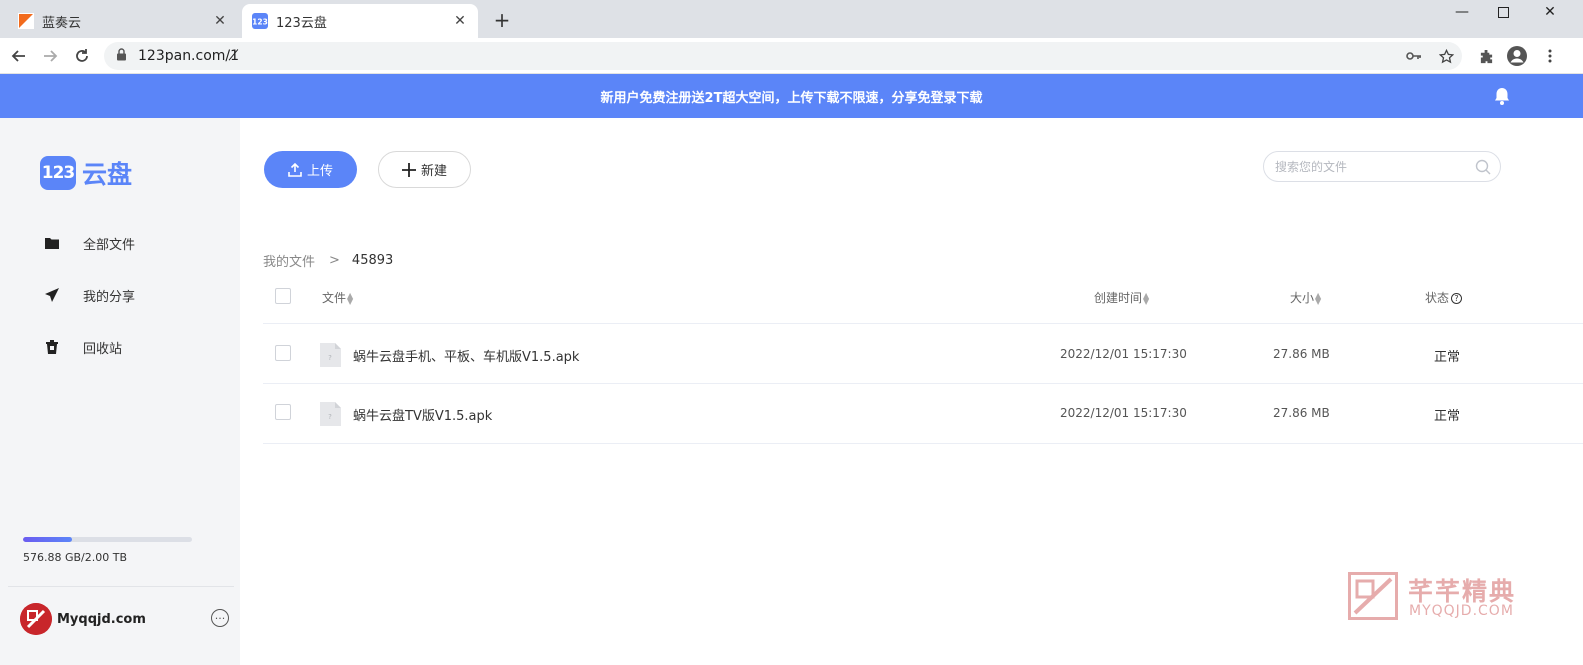 The image size is (1583, 665). What do you see at coordinates (1550, 56) in the screenshot?
I see `browser-menu-icon` at bounding box center [1550, 56].